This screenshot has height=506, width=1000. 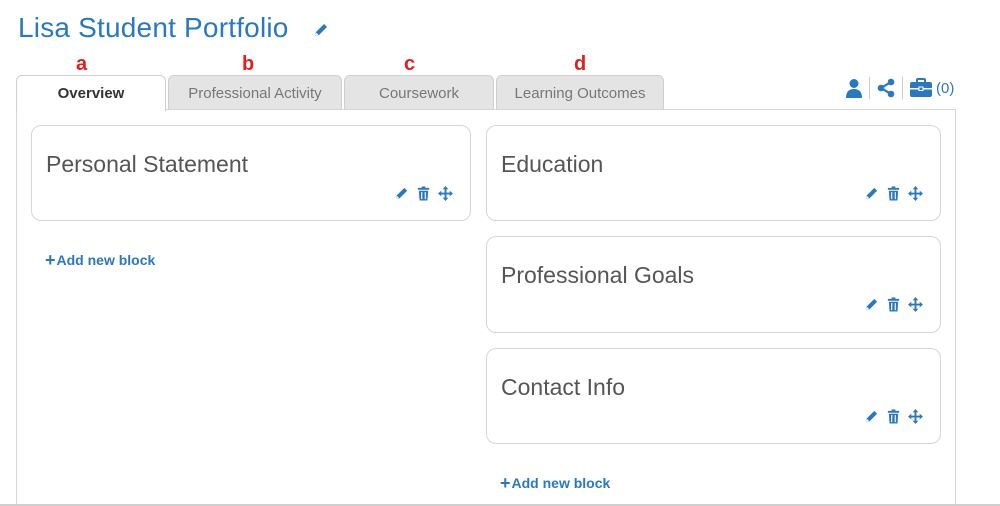 I want to click on tab-overview: Overview, so click(x=91, y=93).